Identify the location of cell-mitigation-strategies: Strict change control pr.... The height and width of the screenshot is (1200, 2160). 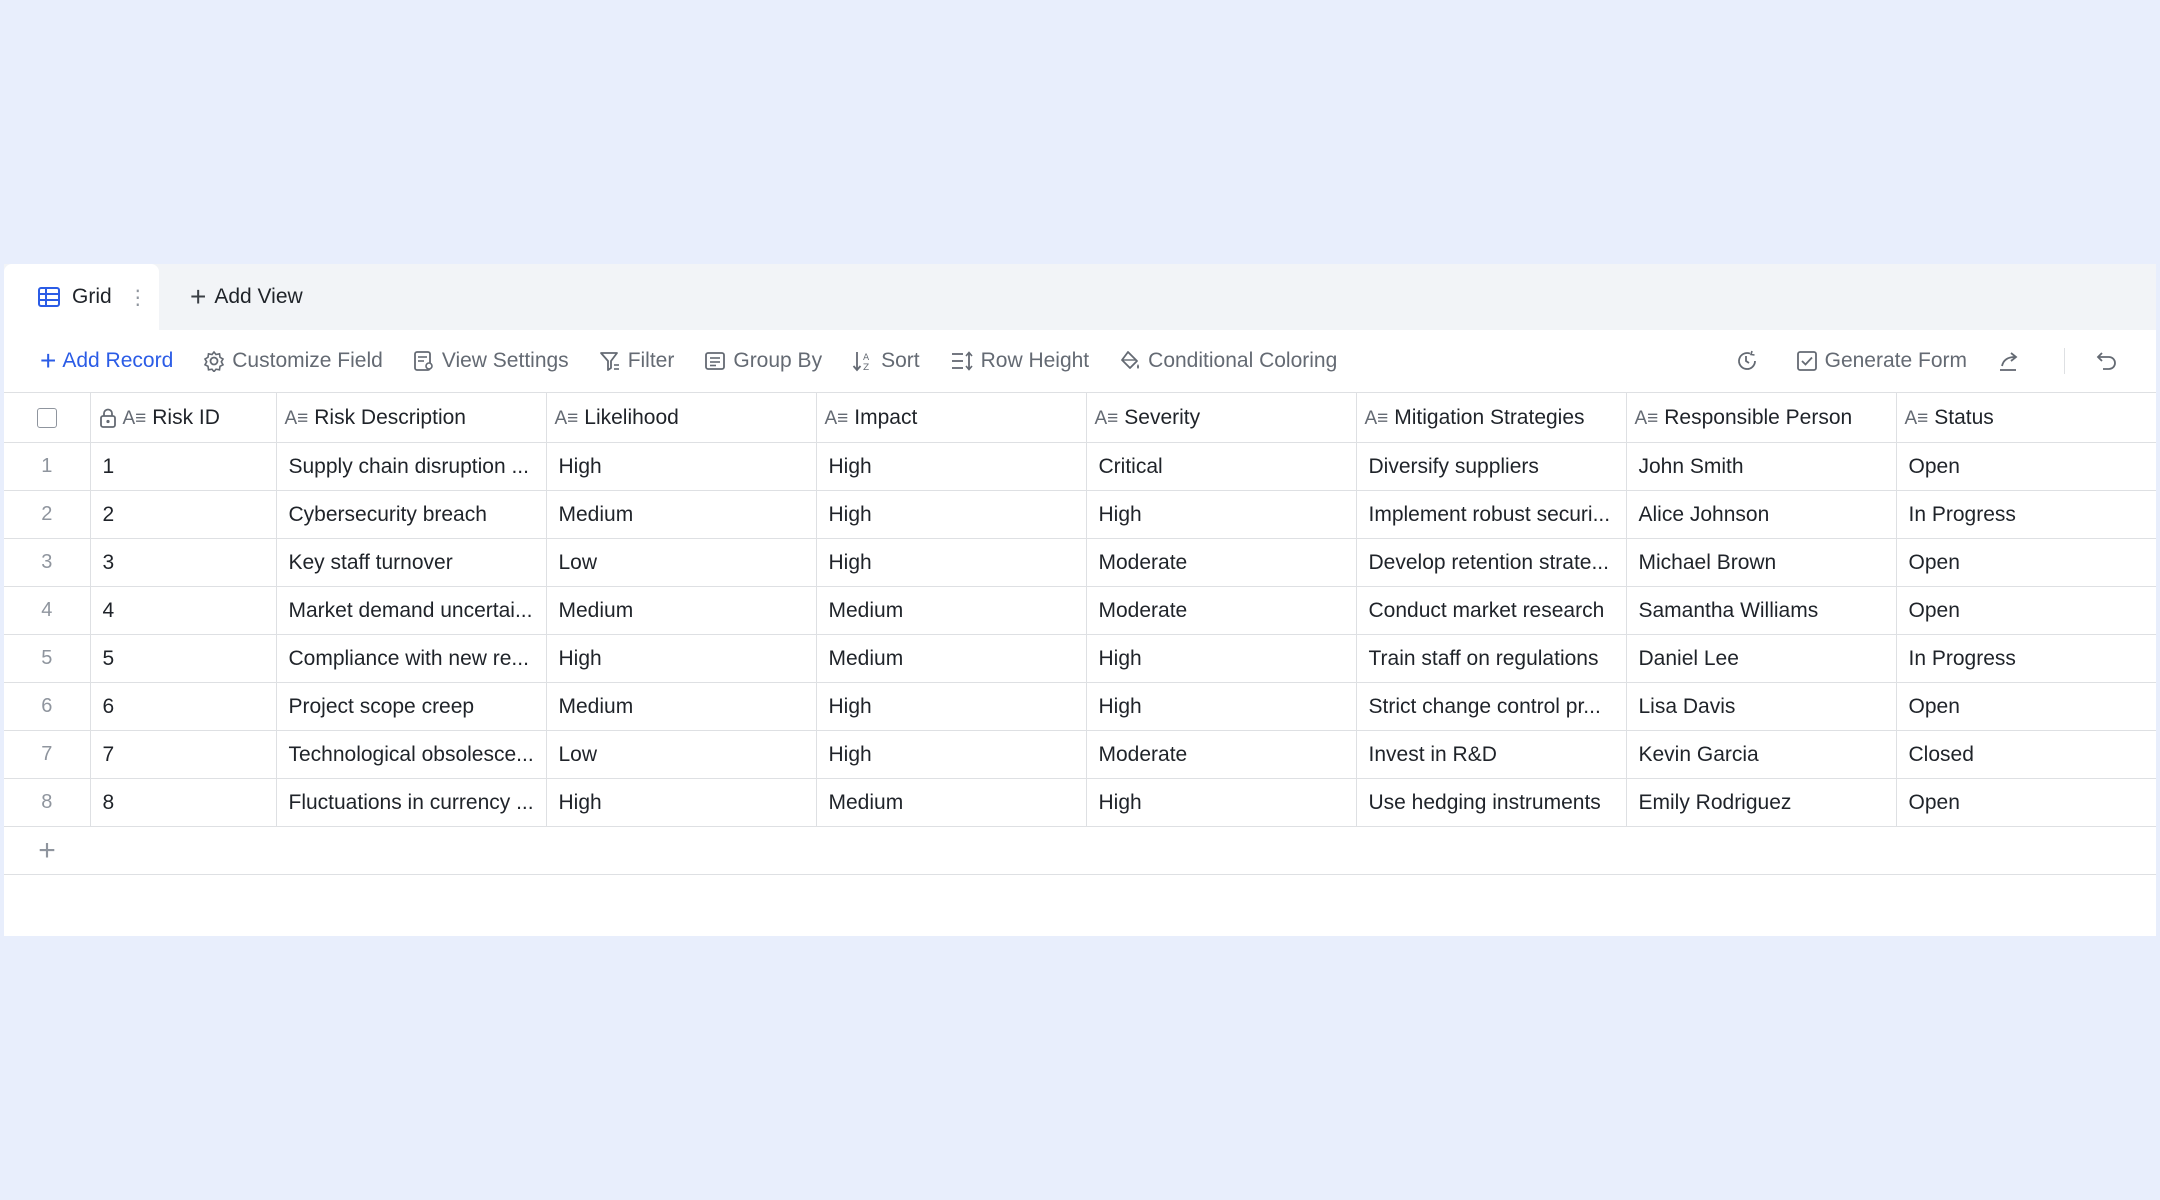
(1491, 706).